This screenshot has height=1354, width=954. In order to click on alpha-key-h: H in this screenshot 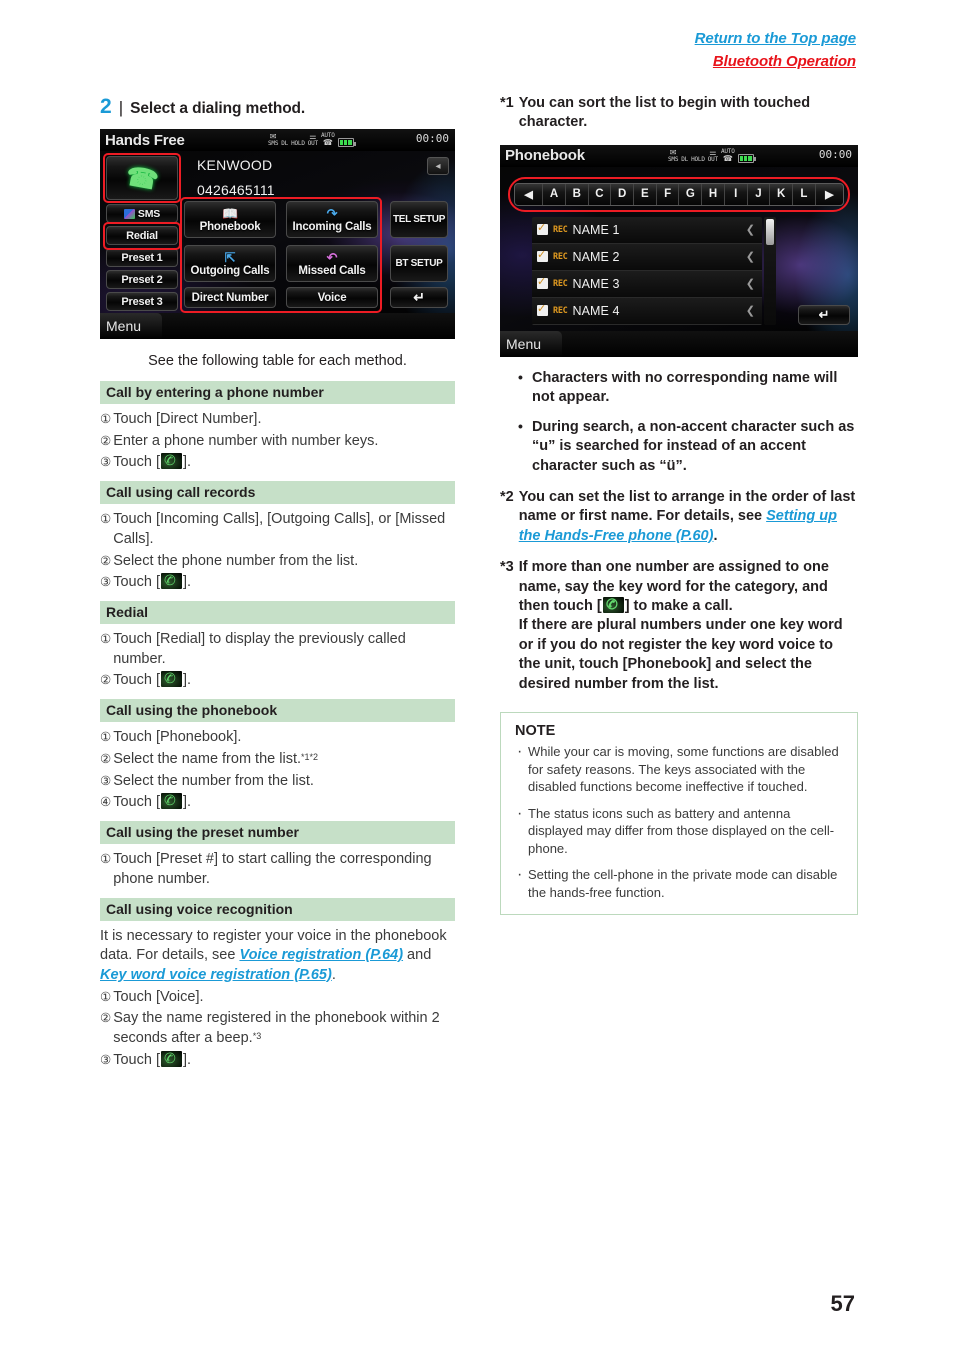, I will do `click(713, 194)`.